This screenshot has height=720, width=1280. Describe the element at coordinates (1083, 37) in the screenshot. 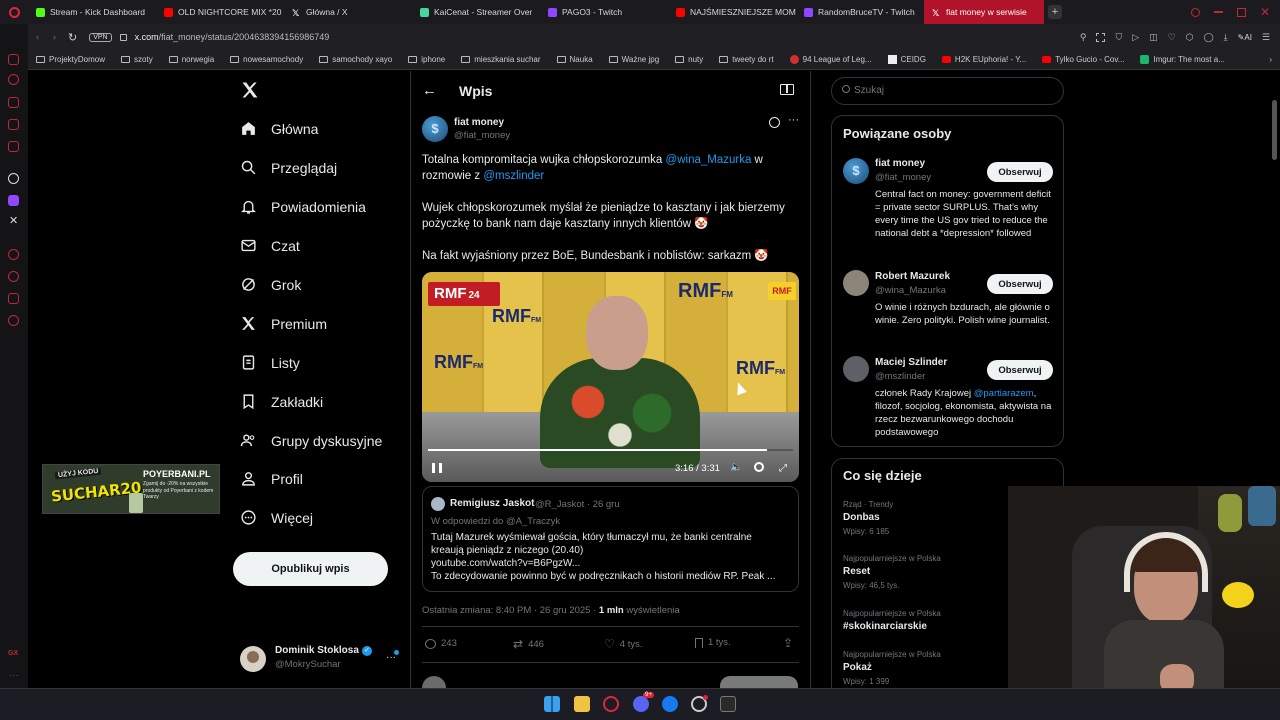

I see `pin-icon: ⚲` at that location.